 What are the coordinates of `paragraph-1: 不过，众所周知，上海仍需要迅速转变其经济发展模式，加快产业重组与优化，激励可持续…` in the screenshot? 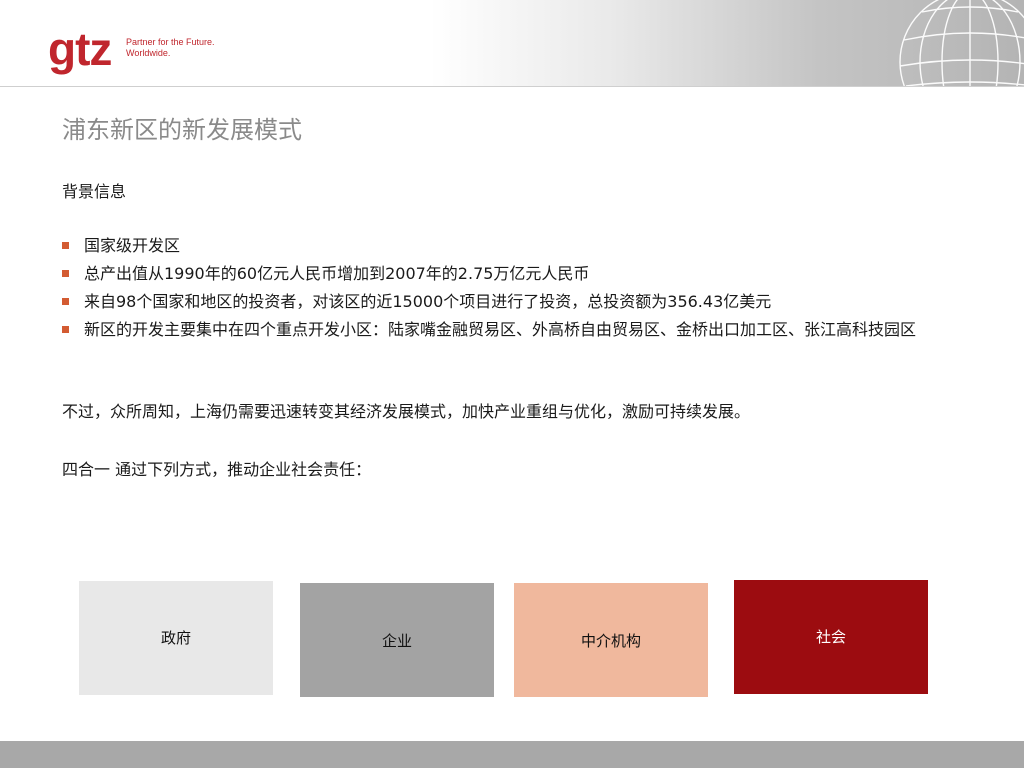 It's located at (406, 411).